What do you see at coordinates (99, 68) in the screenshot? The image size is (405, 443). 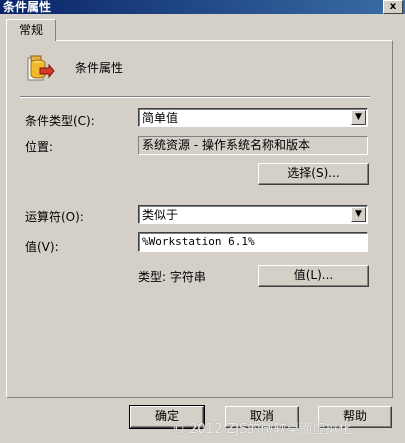 I see `header-title: 条件属性` at bounding box center [99, 68].